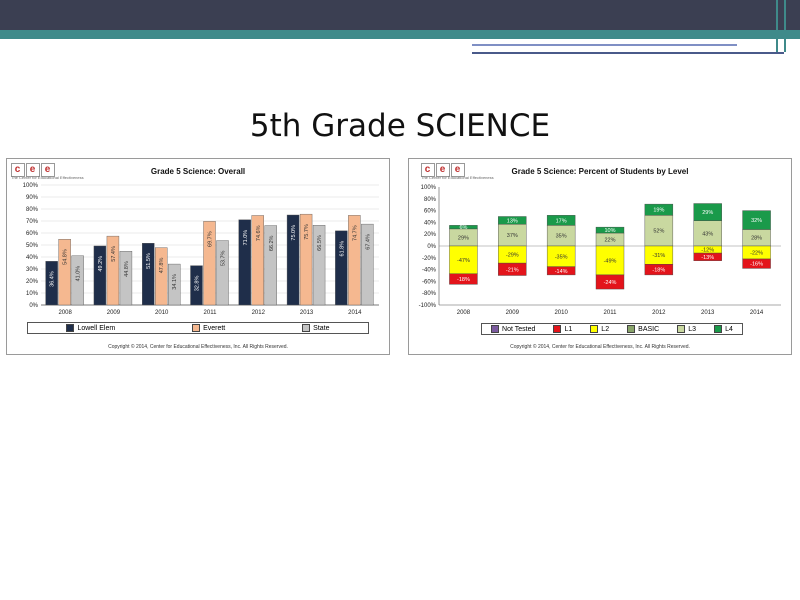 Image resolution: width=800 pixels, height=600 pixels. Describe the element at coordinates (342, 249) in the screenshot. I see `data-label: 61.8%` at that location.